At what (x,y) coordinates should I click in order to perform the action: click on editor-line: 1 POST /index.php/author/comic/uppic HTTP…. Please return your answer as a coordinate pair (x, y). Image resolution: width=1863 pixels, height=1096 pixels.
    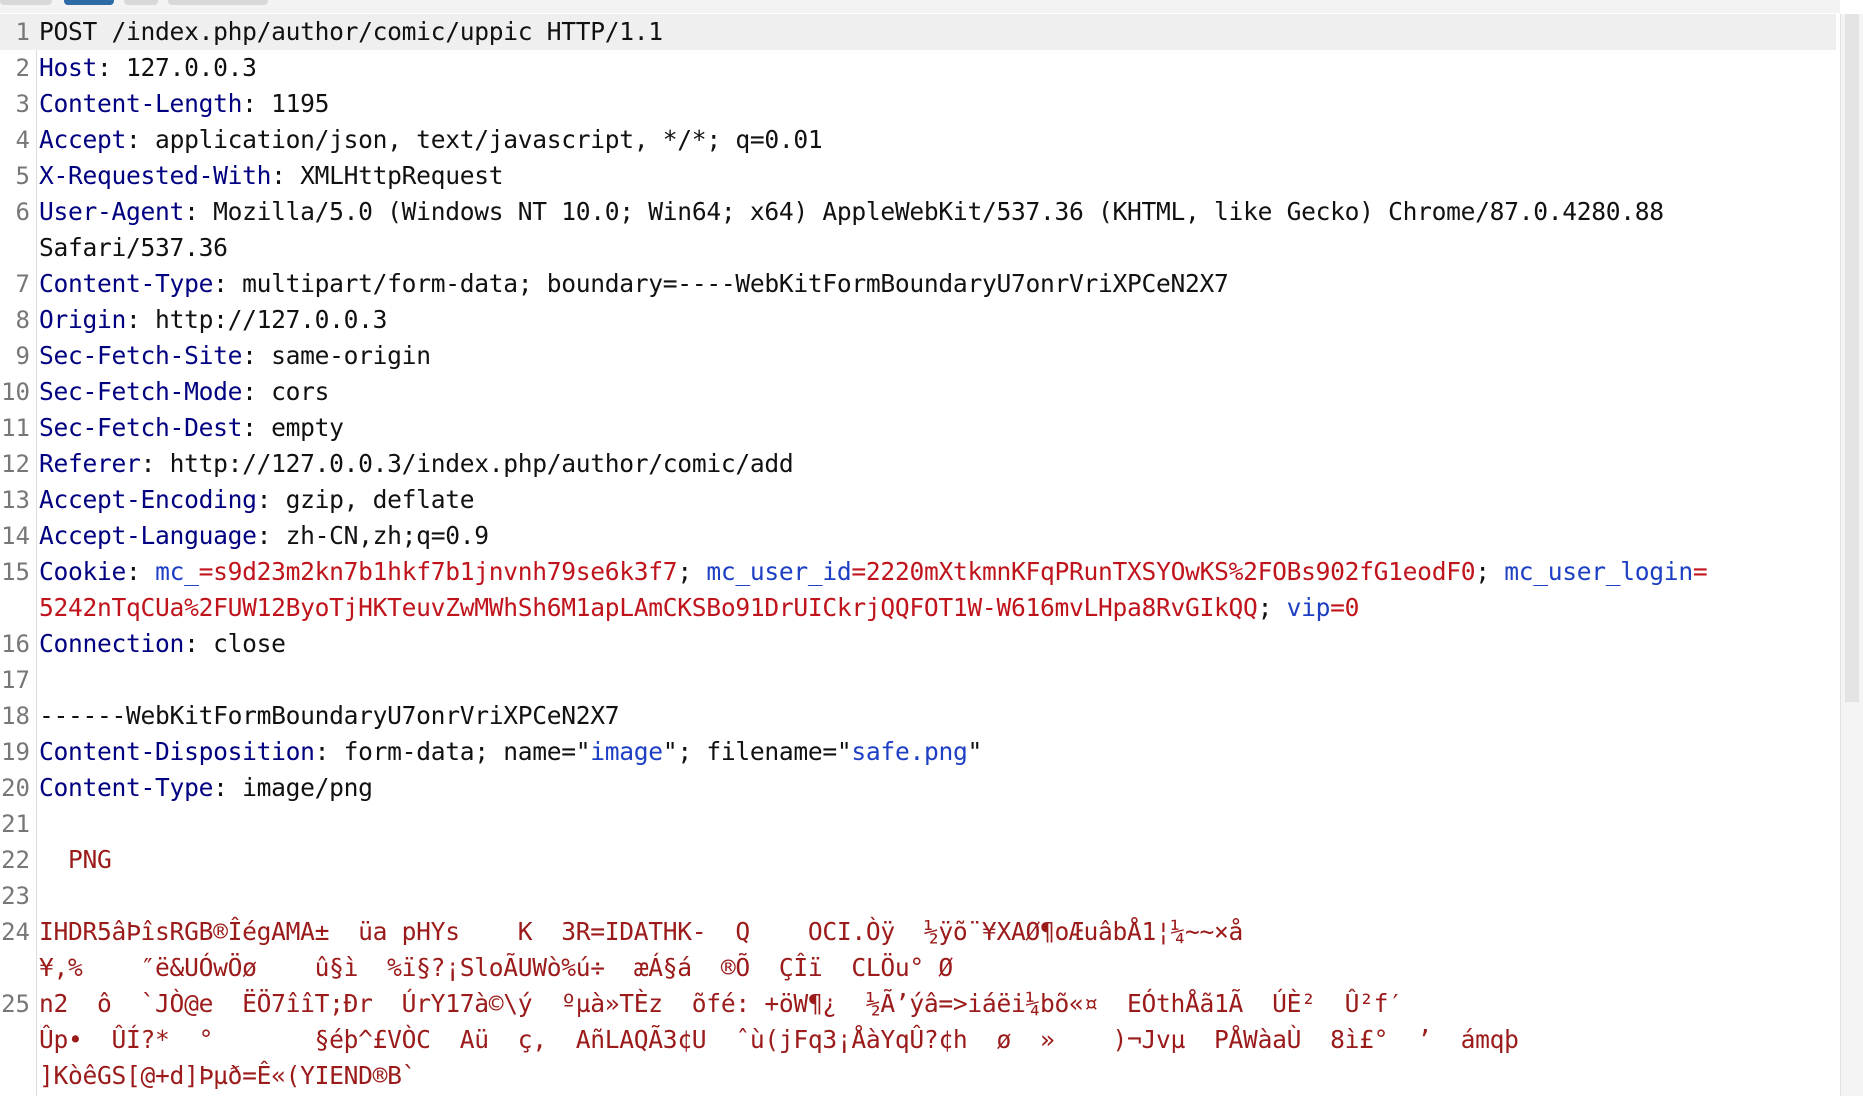
    Looking at the image, I should click on (918, 32).